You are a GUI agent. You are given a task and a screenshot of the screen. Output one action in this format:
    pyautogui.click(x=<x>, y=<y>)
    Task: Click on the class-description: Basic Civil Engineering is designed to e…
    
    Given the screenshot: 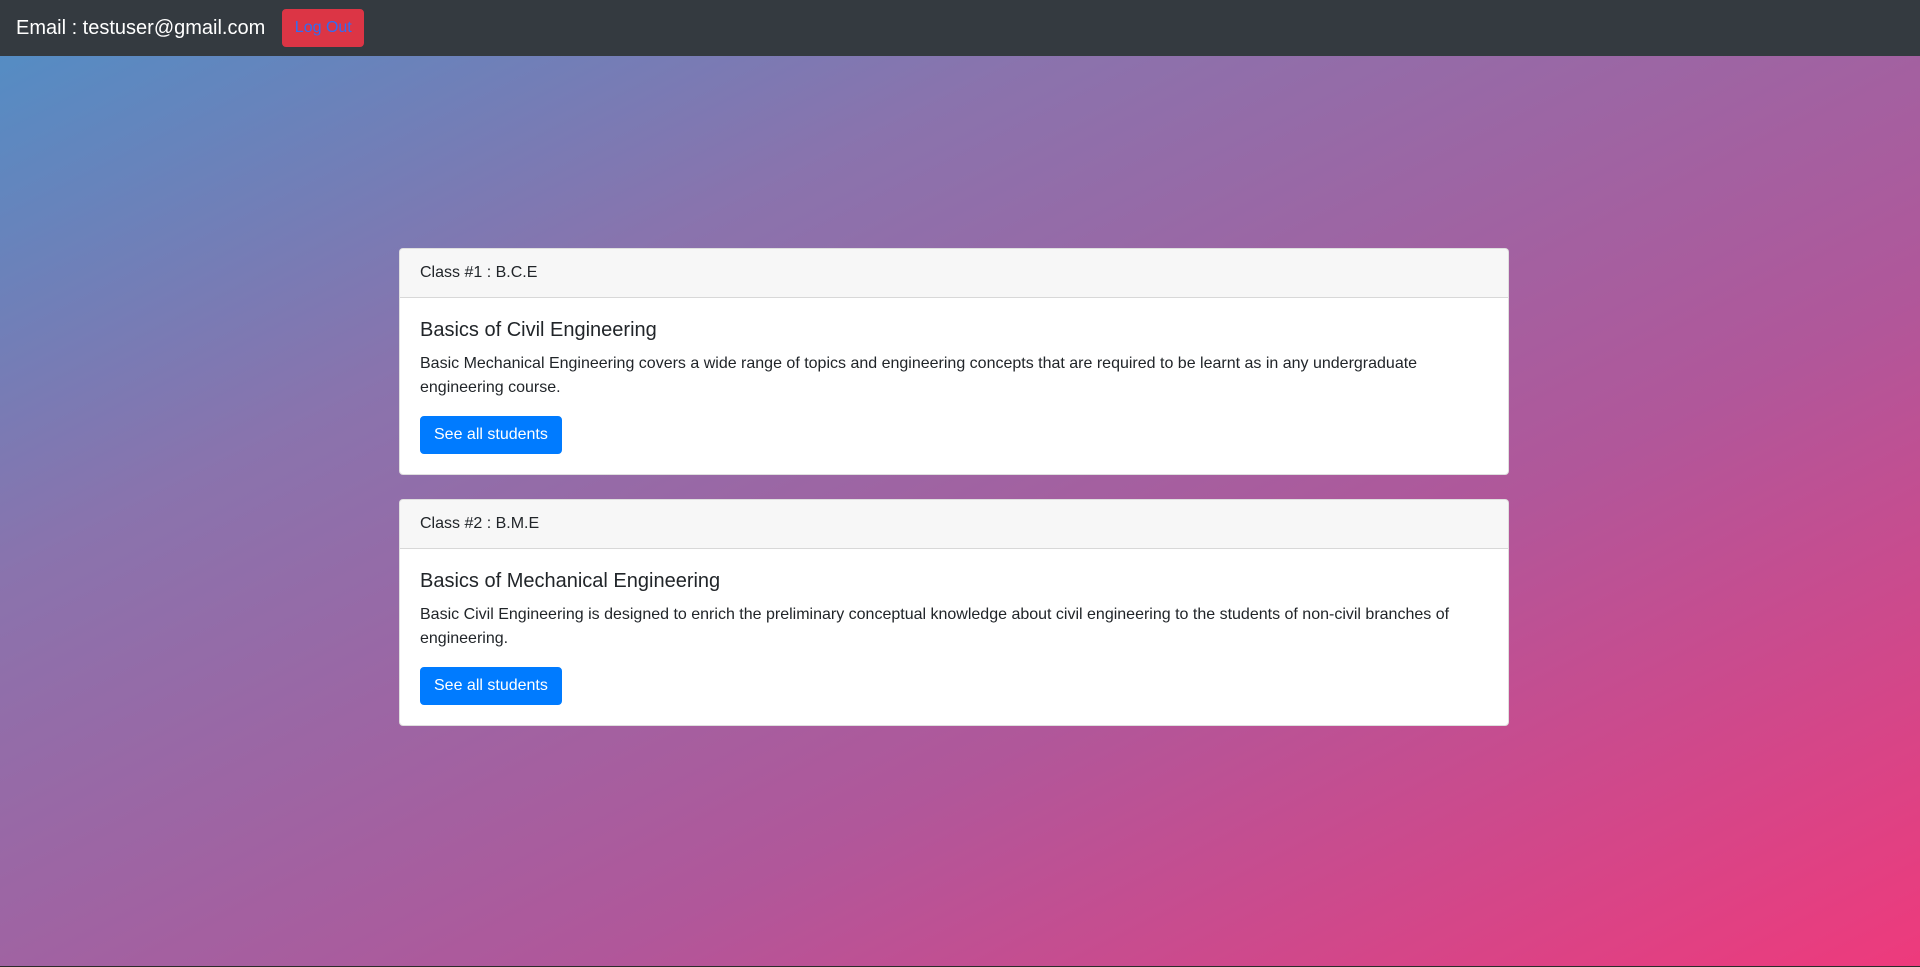 What is the action you would take?
    pyautogui.click(x=935, y=626)
    